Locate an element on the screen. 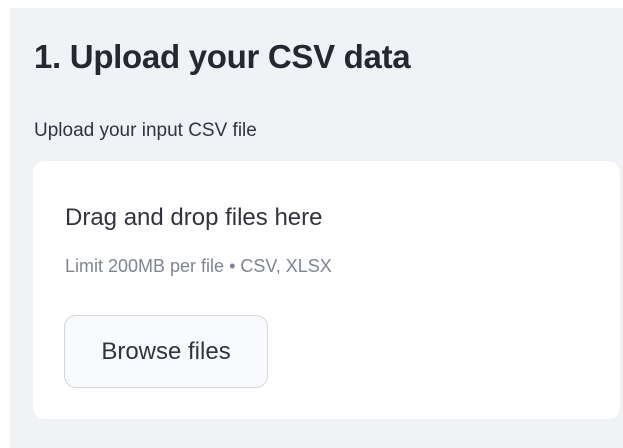 This screenshot has width=623, height=448. dropzone-instructions: Drag and drop files here is located at coordinates (194, 217).